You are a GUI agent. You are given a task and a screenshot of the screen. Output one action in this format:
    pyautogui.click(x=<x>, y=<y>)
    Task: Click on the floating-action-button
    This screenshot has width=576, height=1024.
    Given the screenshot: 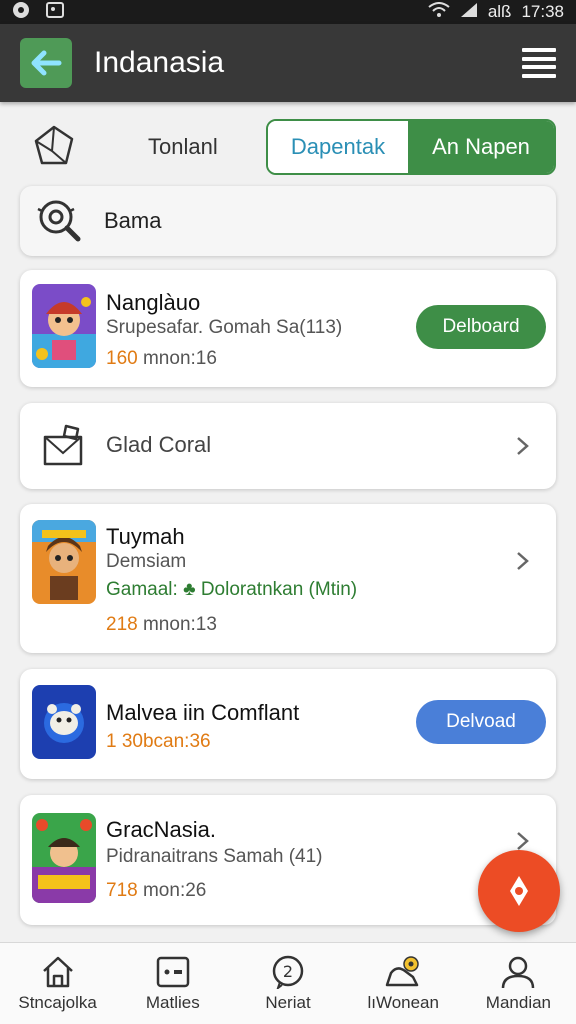 What is the action you would take?
    pyautogui.click(x=519, y=891)
    